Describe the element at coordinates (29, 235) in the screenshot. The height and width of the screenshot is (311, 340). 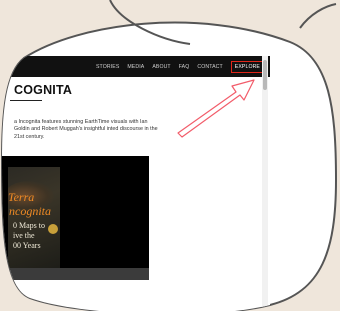
I see `book-subtitle: 0 Maps to ive the 00 Years` at that location.